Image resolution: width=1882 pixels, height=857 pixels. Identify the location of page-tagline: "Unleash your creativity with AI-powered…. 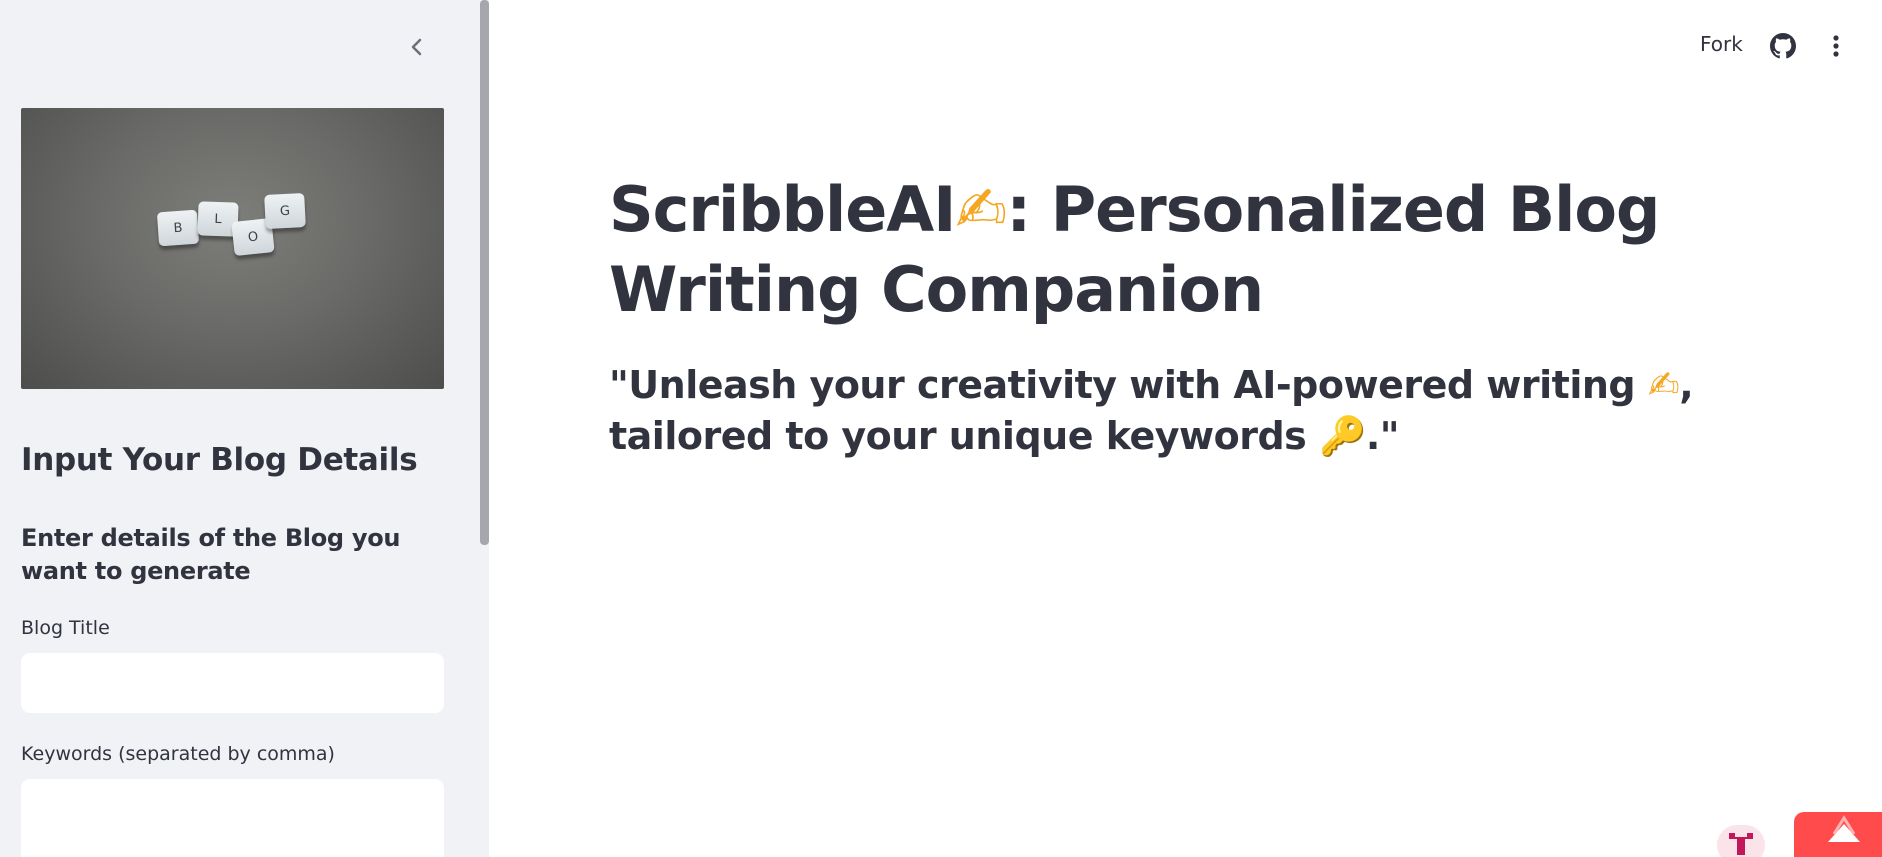
(1209, 411).